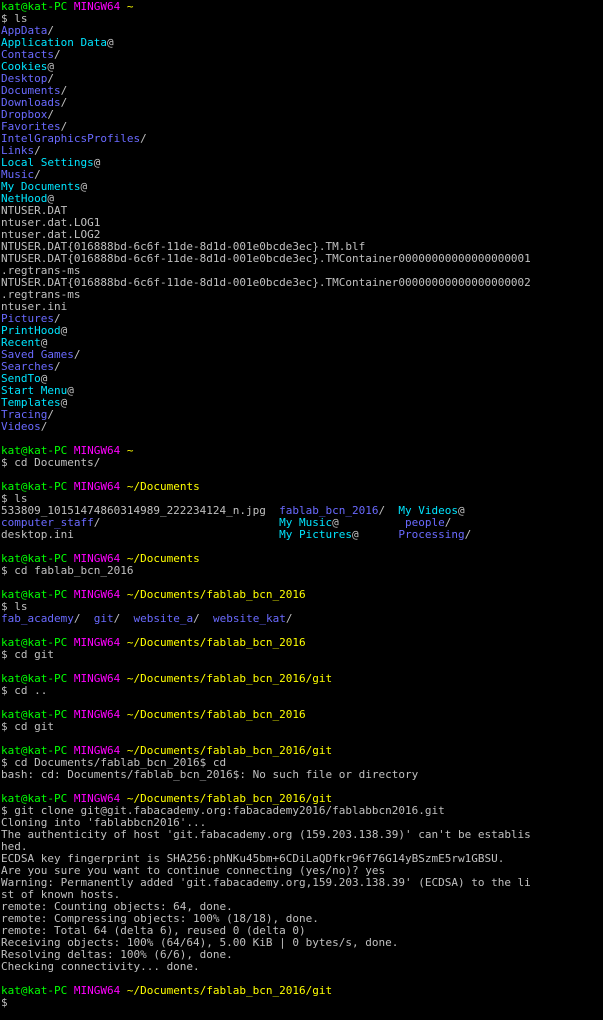  Describe the element at coordinates (34, 391) in the screenshot. I see `symlink-entry: Start Menu` at that location.